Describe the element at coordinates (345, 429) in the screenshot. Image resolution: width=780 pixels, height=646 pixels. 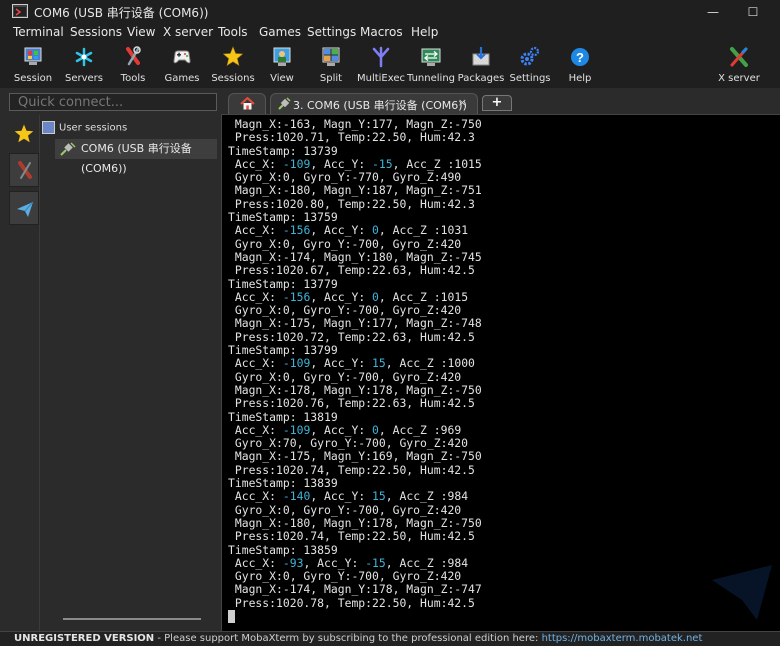
I see `terminal-line: Acc_X: -109, Acc_Y: 0, Acc_Z :969` at that location.